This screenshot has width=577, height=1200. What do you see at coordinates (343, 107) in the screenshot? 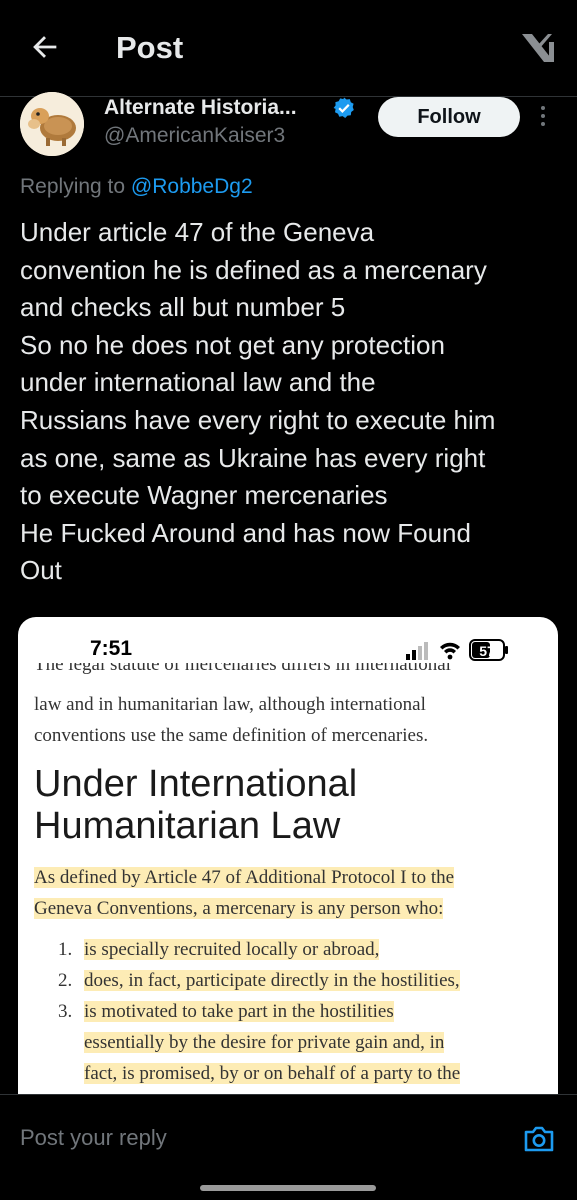
I see `verified-badge-icon` at bounding box center [343, 107].